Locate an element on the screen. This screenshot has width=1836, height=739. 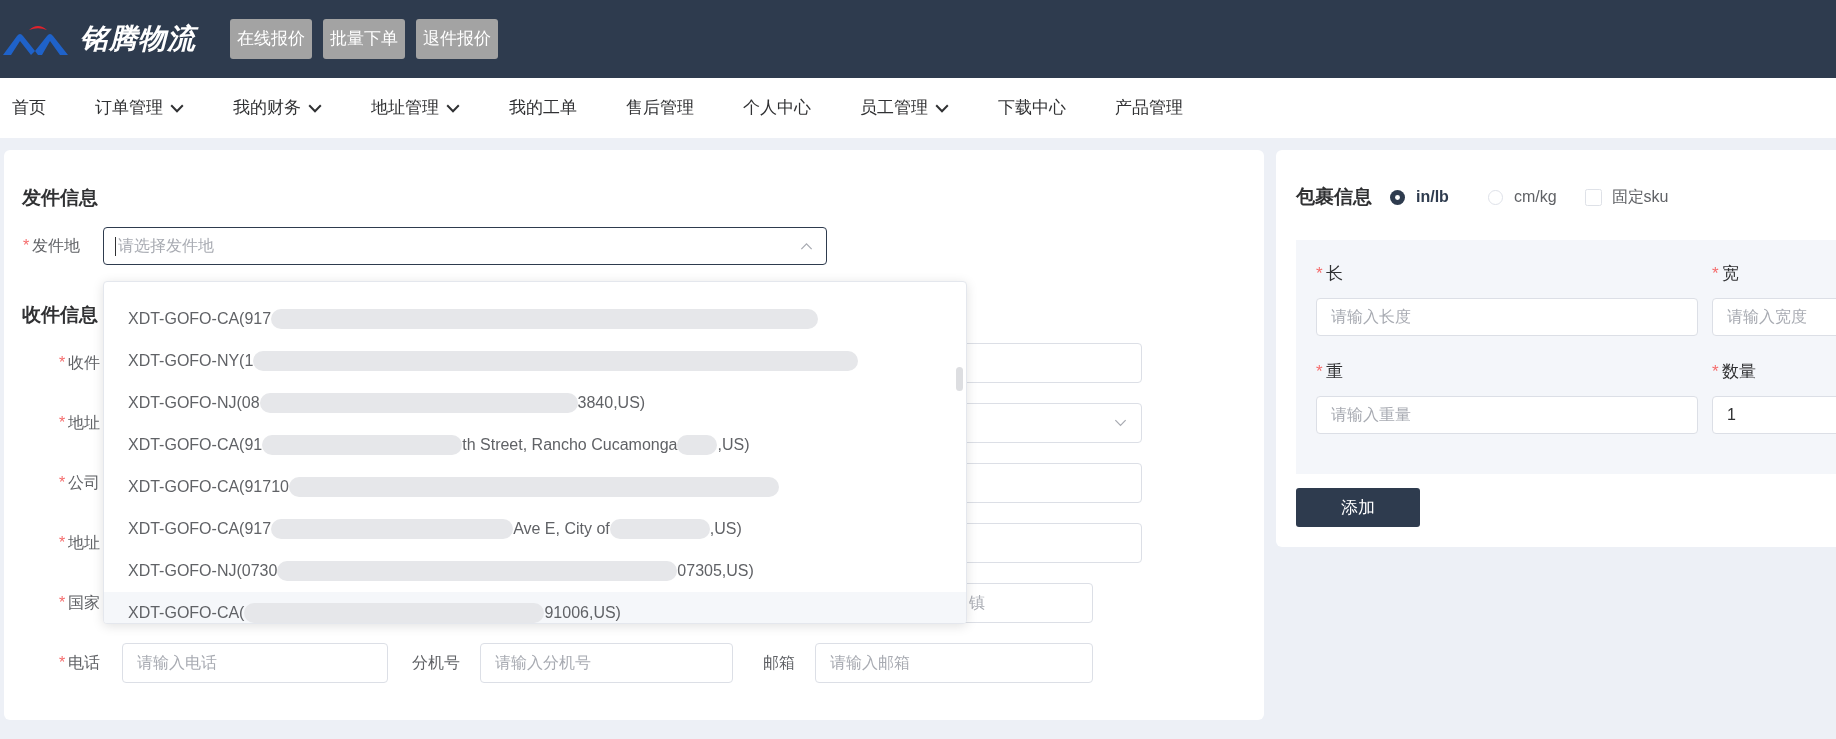
chevron-up-icon is located at coordinates (806, 246).